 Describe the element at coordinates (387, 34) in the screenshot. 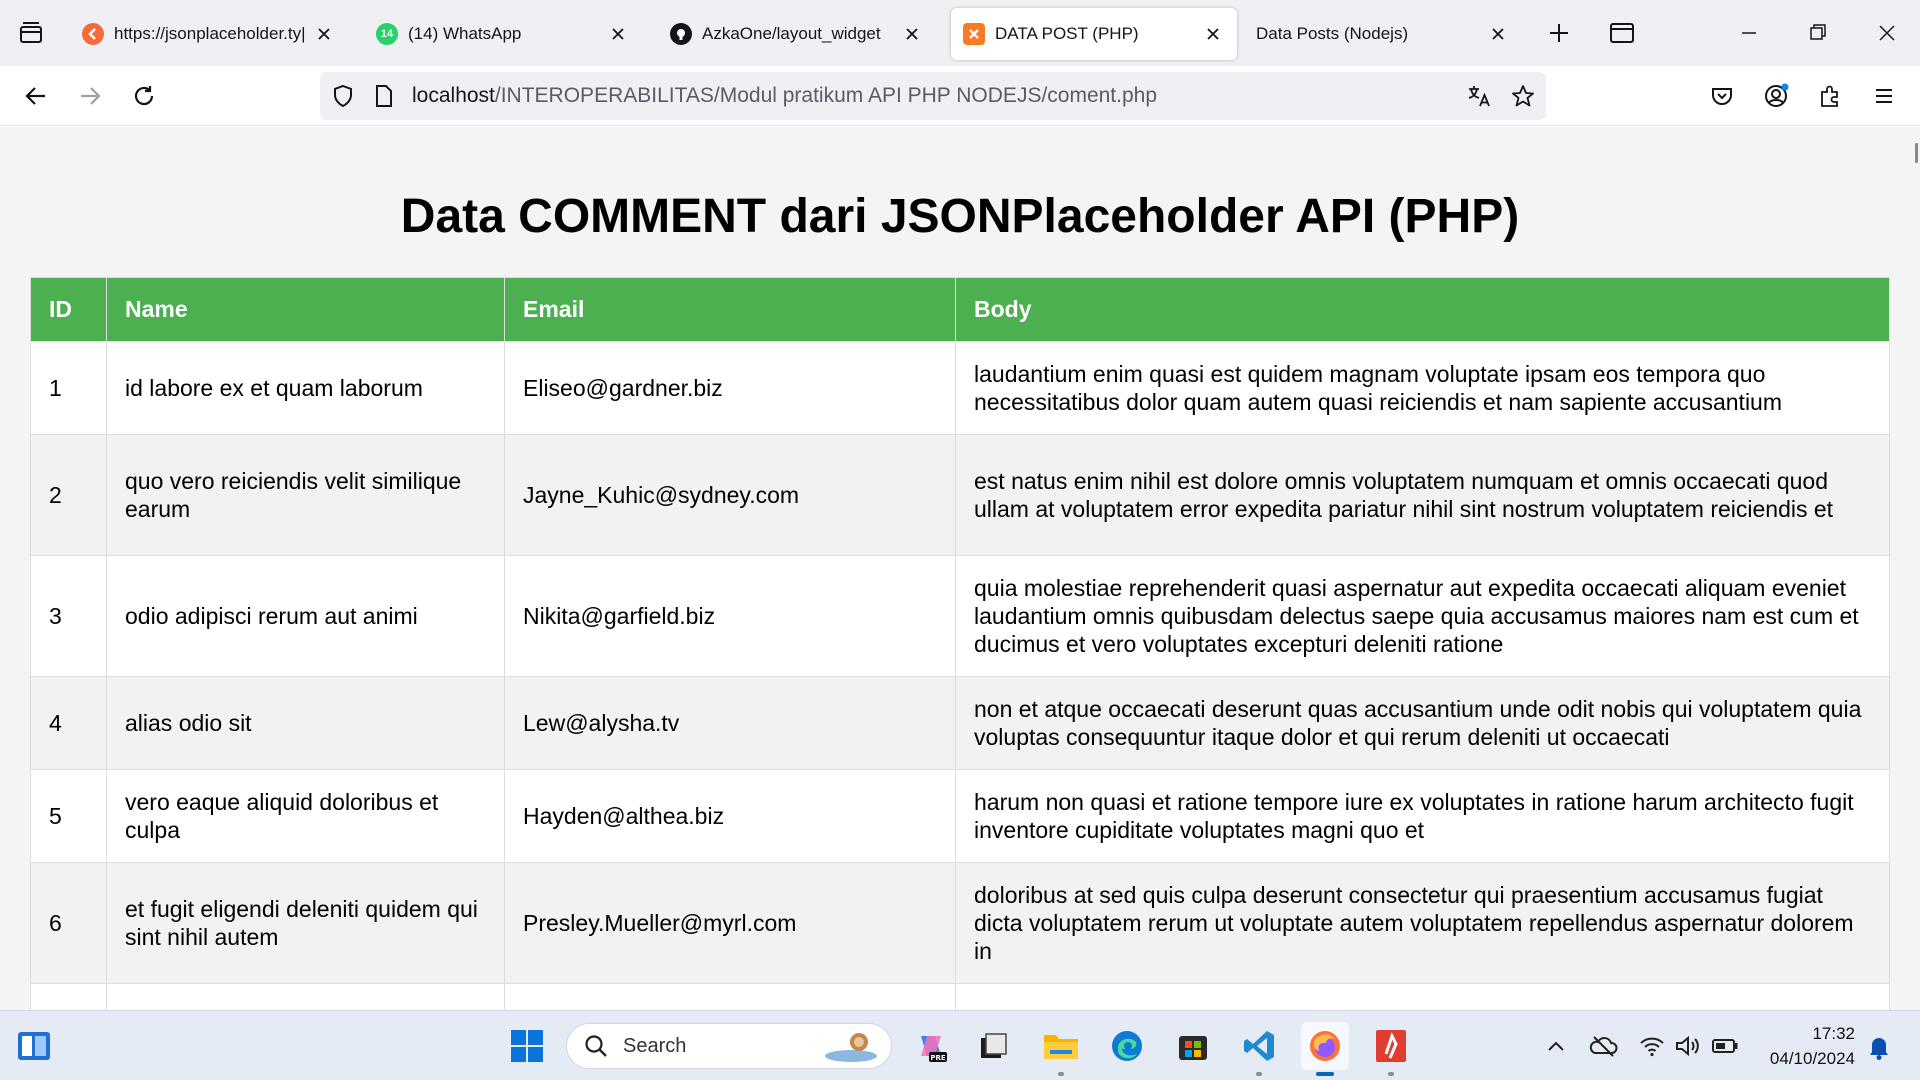

I see `whatsapp-icon: 14` at that location.